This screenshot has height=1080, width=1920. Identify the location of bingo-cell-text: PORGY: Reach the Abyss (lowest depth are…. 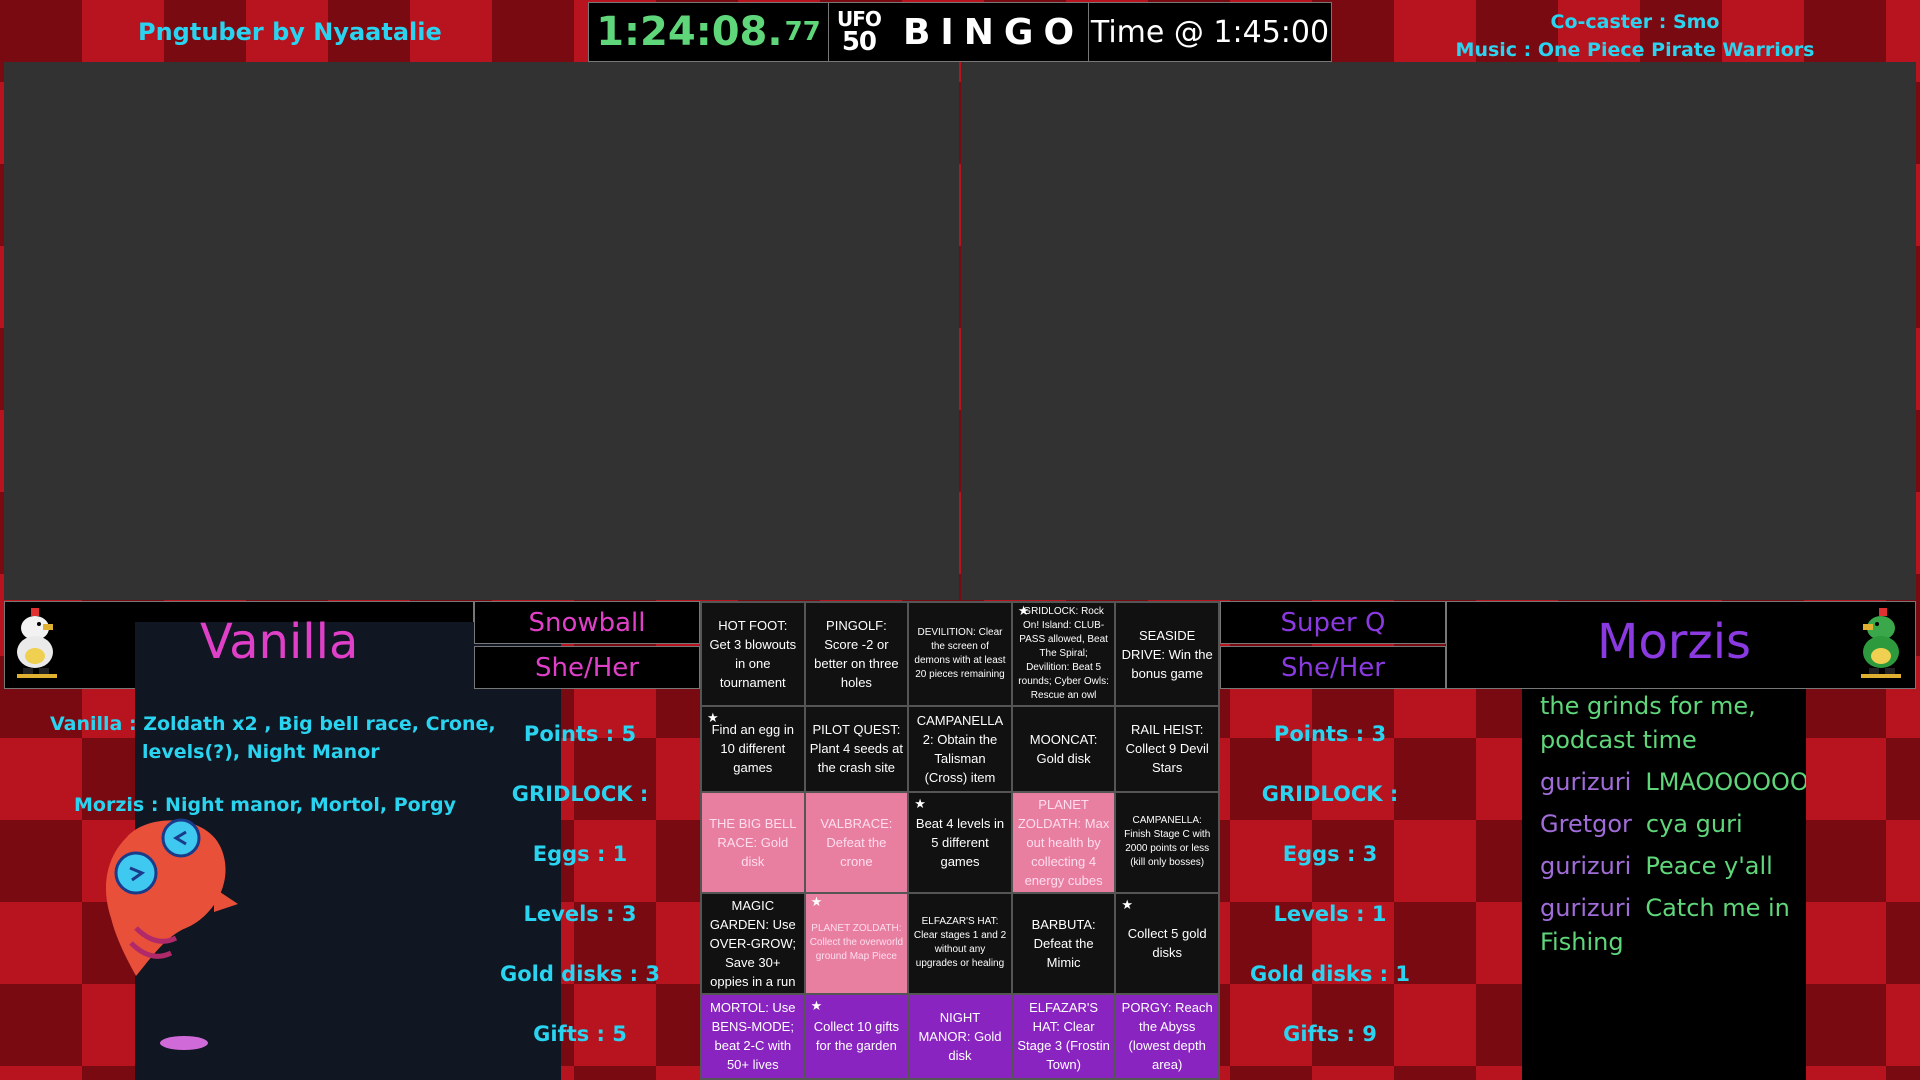
(1167, 1036).